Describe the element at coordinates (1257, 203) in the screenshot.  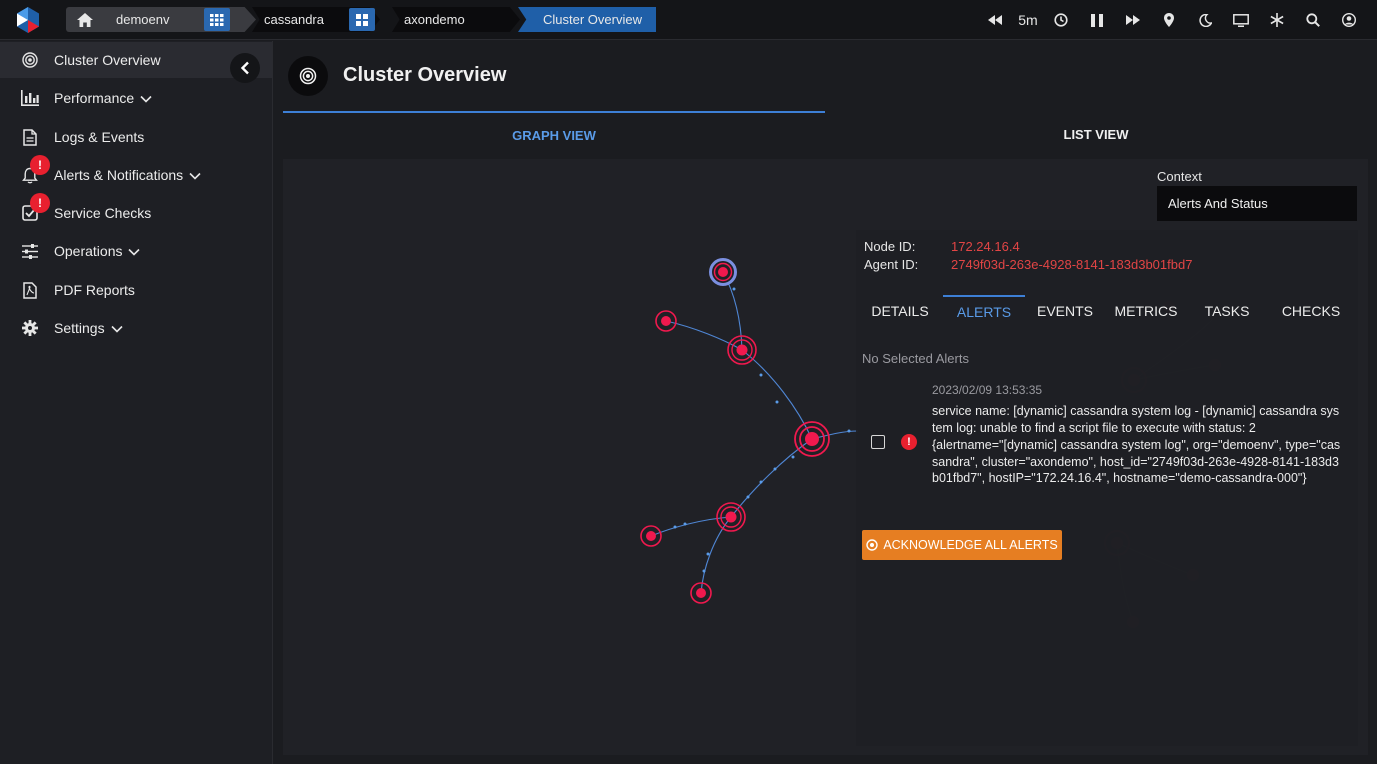
I see `context-select: Alerts And Status` at that location.